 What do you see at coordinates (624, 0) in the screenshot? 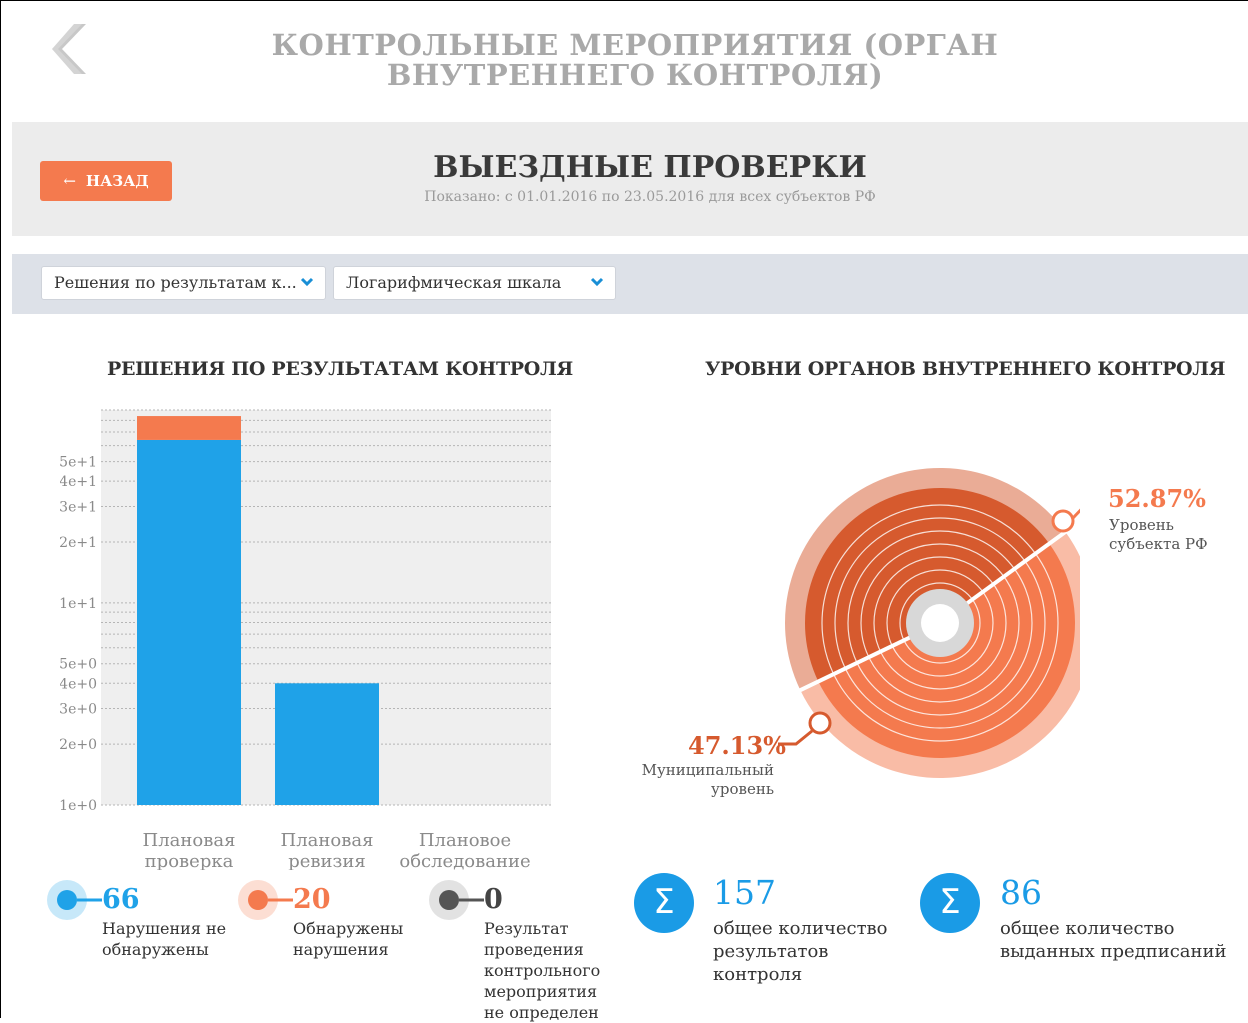
I see `frame-top-border` at bounding box center [624, 0].